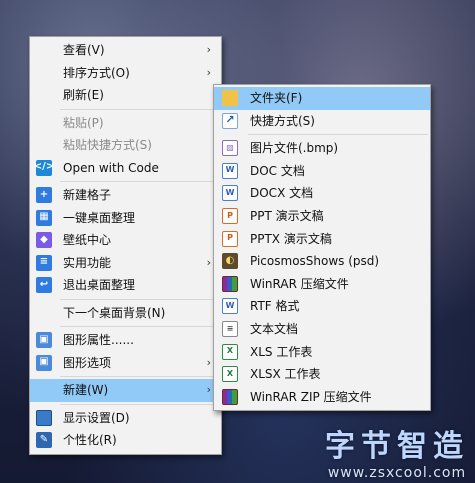 This screenshot has height=483, width=475. Describe the element at coordinates (87, 240) in the screenshot. I see `menu-item-label: 壁纸中心` at that location.